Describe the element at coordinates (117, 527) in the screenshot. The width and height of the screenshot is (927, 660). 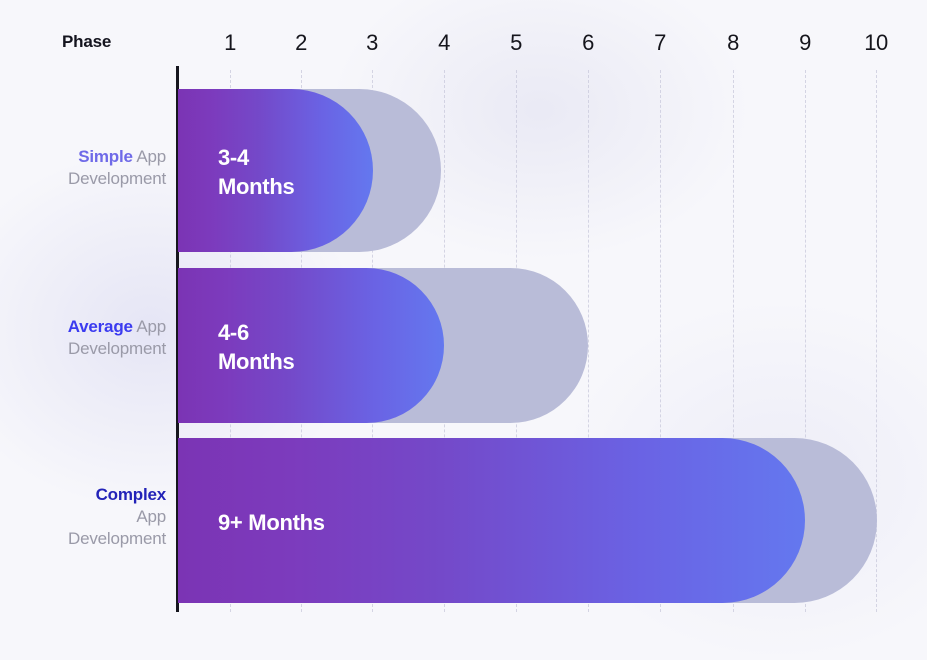
I see `category-rest-complex: App Development` at that location.